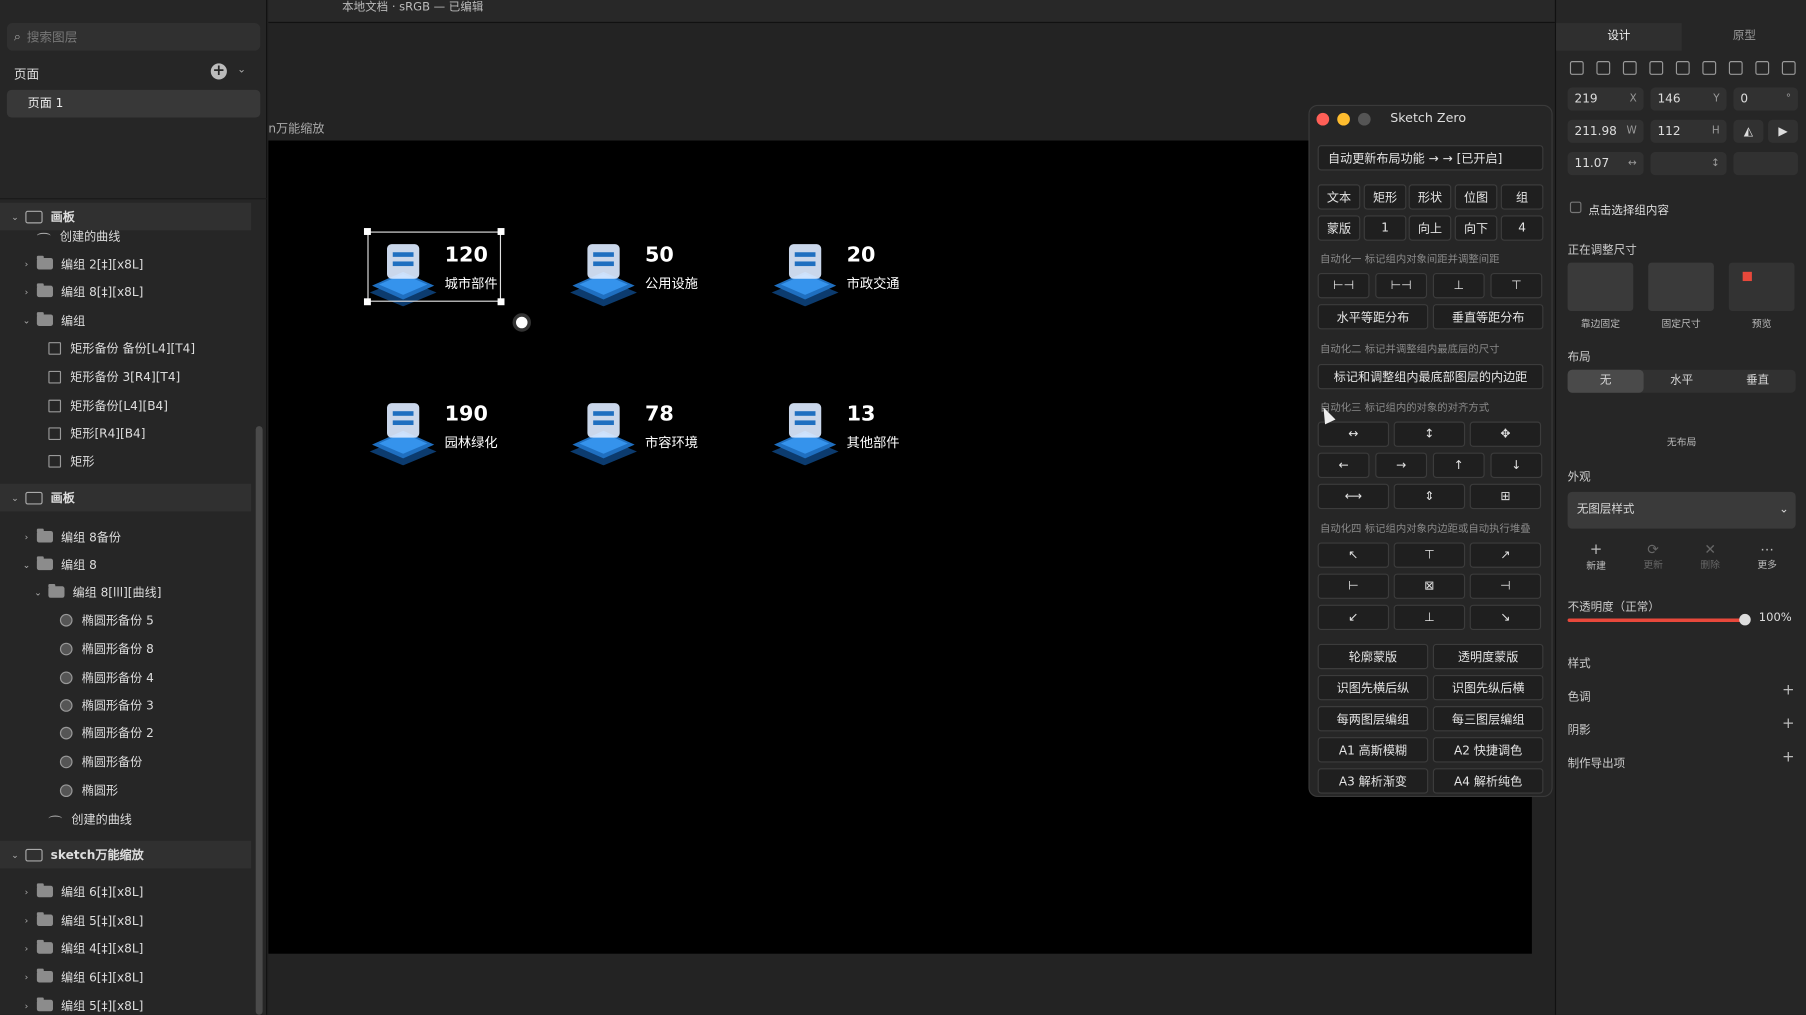  I want to click on update-style-button: ⟳ 更新, so click(1653, 556).